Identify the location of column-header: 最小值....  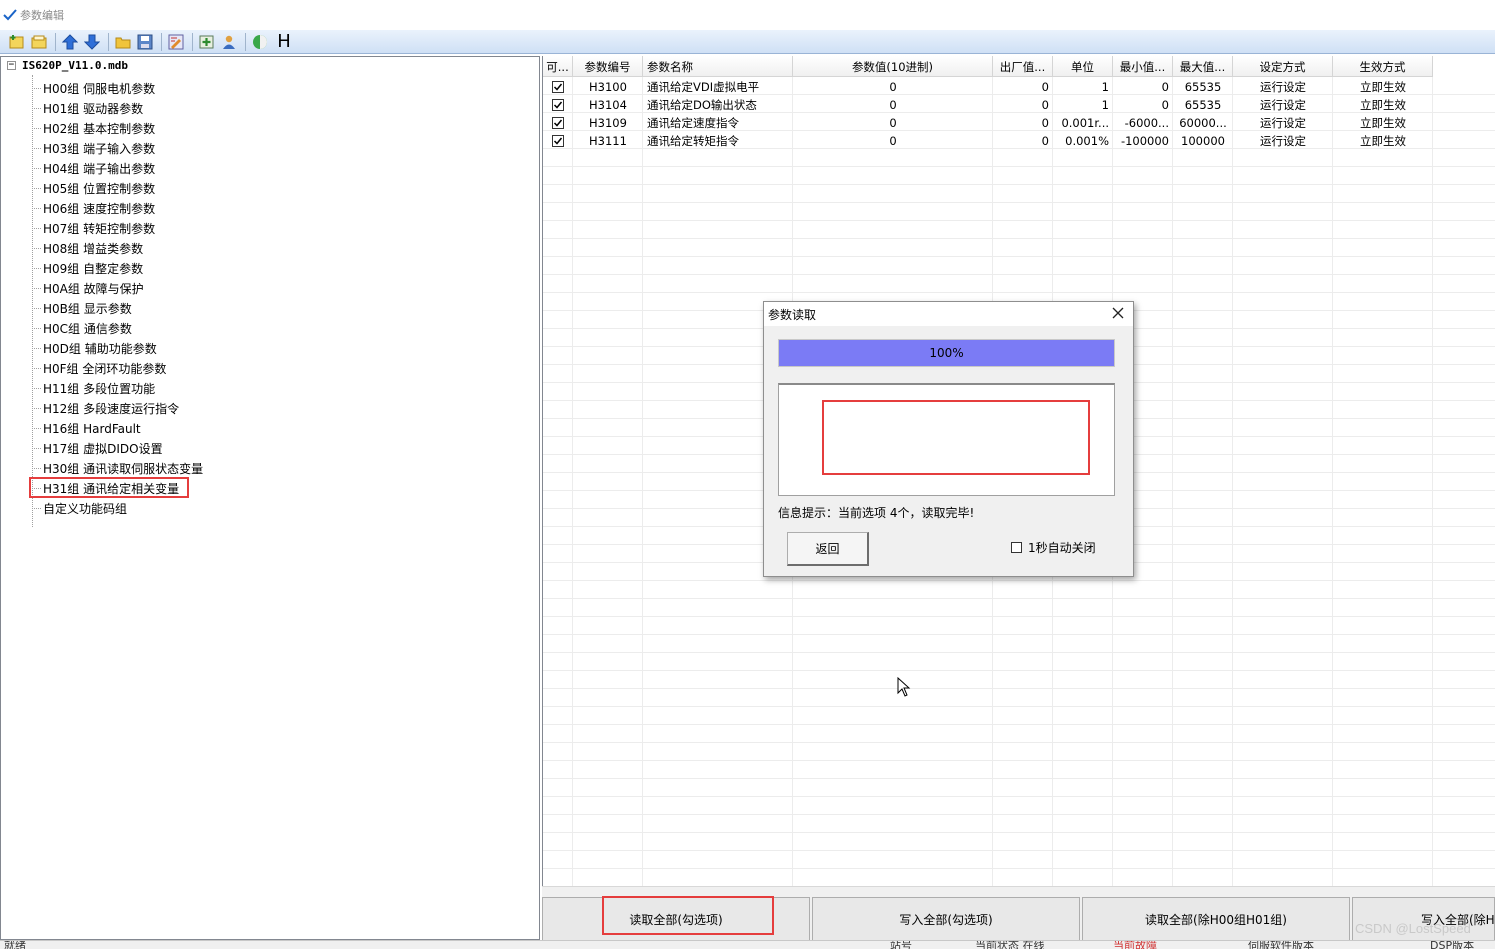
(1143, 66).